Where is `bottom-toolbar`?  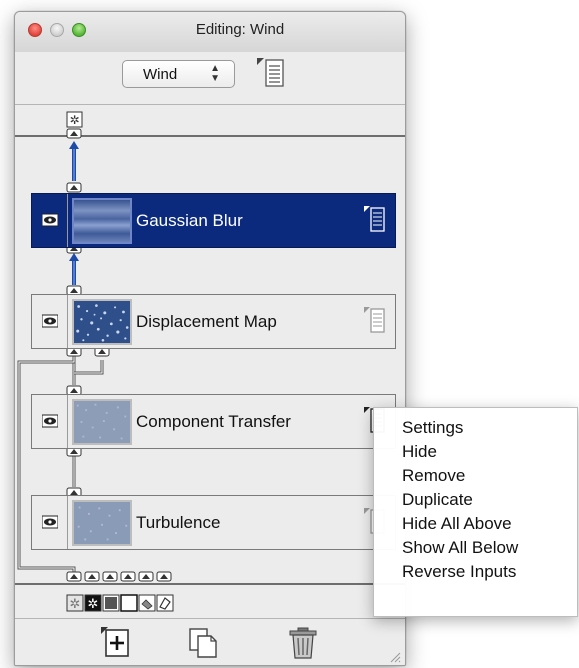 bottom-toolbar is located at coordinates (210, 641).